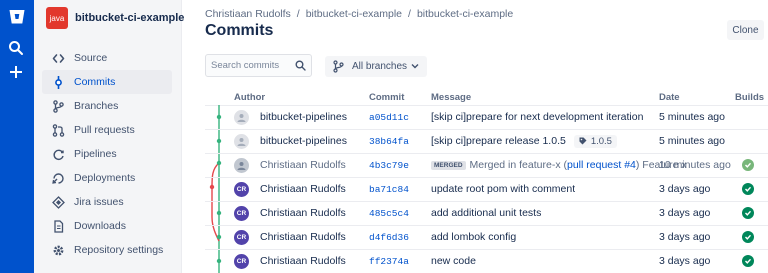 The width and height of the screenshot is (768, 273). I want to click on commit-icon, so click(58, 82).